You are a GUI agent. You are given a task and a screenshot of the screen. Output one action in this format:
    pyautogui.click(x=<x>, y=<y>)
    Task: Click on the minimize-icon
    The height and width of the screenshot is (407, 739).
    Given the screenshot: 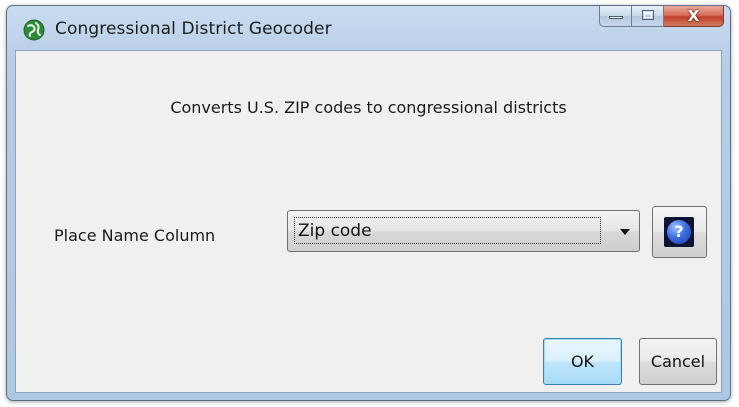 What is the action you would take?
    pyautogui.click(x=616, y=17)
    